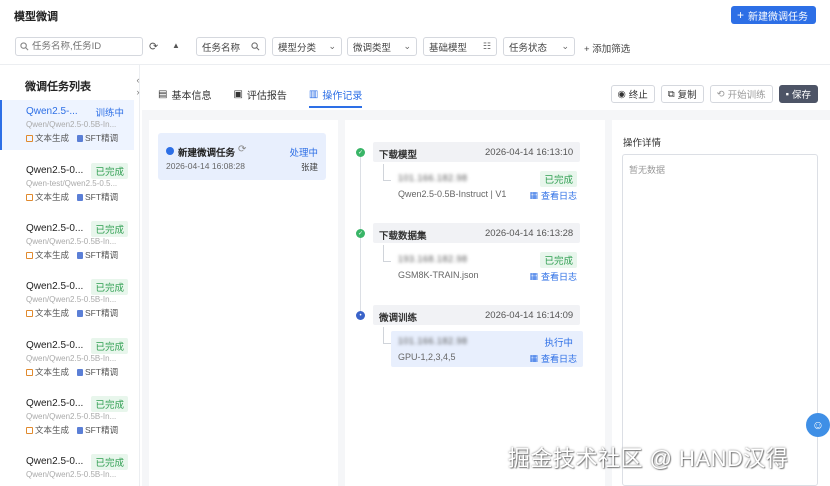  What do you see at coordinates (487, 267) in the screenshot?
I see `step-body: 193.168.182.98 GSM8K-TRAIN.json 已完成 ▦ 查看日志` at bounding box center [487, 267].